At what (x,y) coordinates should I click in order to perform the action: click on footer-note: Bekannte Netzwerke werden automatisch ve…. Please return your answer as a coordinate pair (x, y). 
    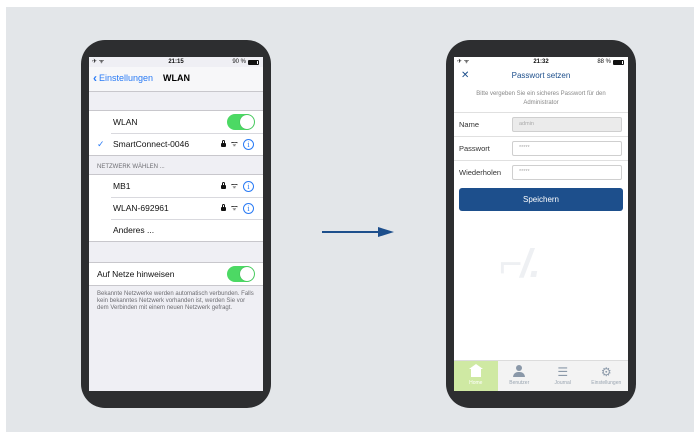
    Looking at the image, I should click on (175, 301).